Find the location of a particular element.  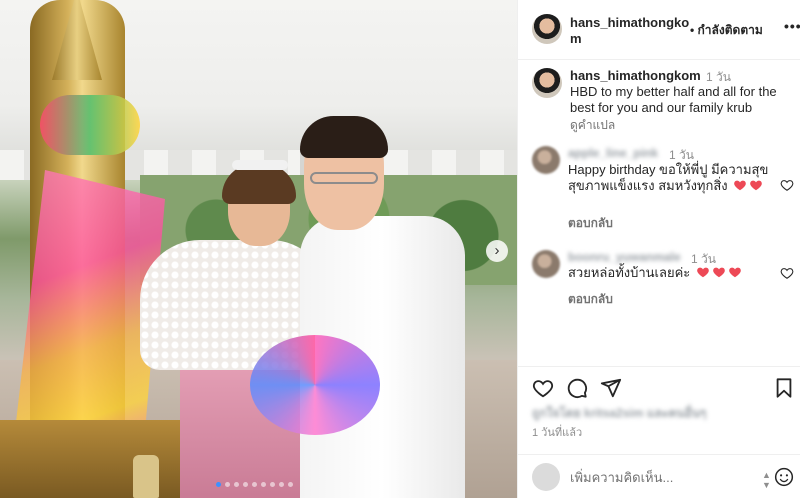

more-options-icon: ••• is located at coordinates (792, 26).